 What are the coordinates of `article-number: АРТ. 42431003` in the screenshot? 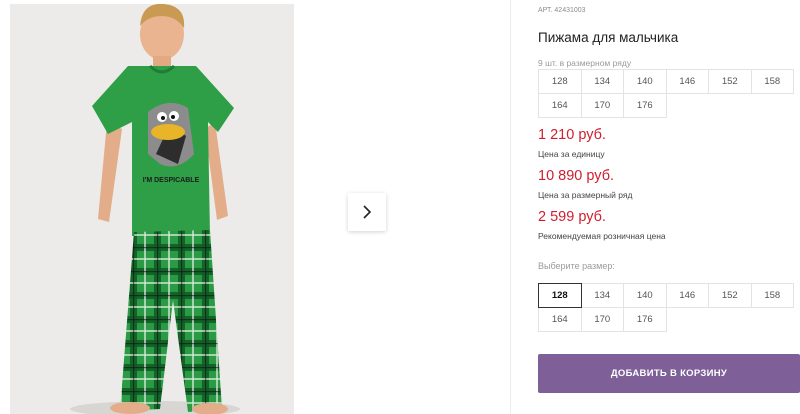 It's located at (562, 10).